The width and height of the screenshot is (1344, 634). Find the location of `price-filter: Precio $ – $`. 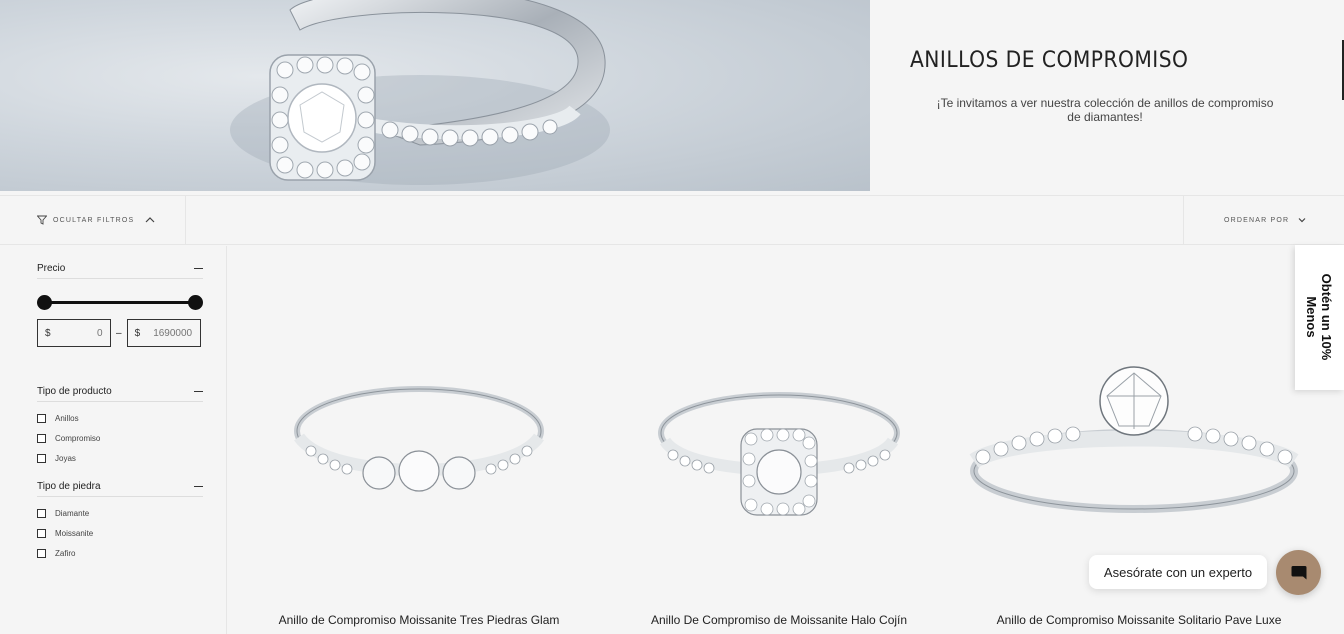

price-filter: Precio $ – $ is located at coordinates (120, 305).